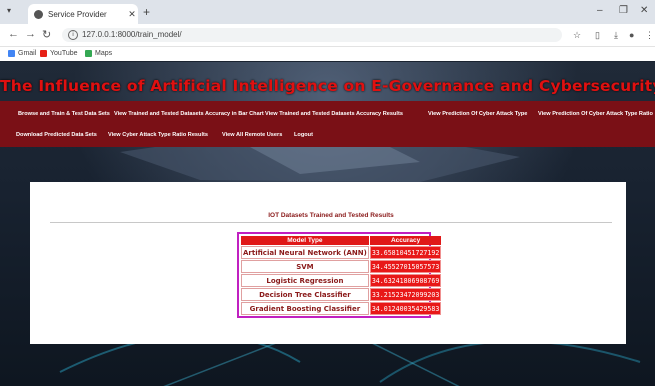  Describe the element at coordinates (305, 240) in the screenshot. I see `column-header-model: Model Type` at that location.